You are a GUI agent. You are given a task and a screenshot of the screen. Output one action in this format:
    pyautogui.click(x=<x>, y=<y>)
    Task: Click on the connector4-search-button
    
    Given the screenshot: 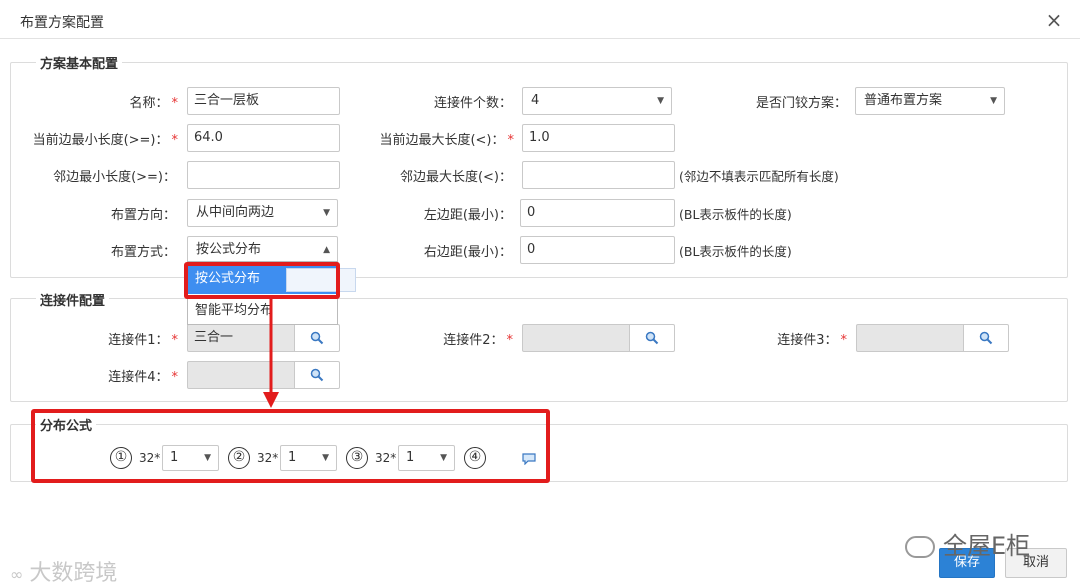 What is the action you would take?
    pyautogui.click(x=317, y=375)
    